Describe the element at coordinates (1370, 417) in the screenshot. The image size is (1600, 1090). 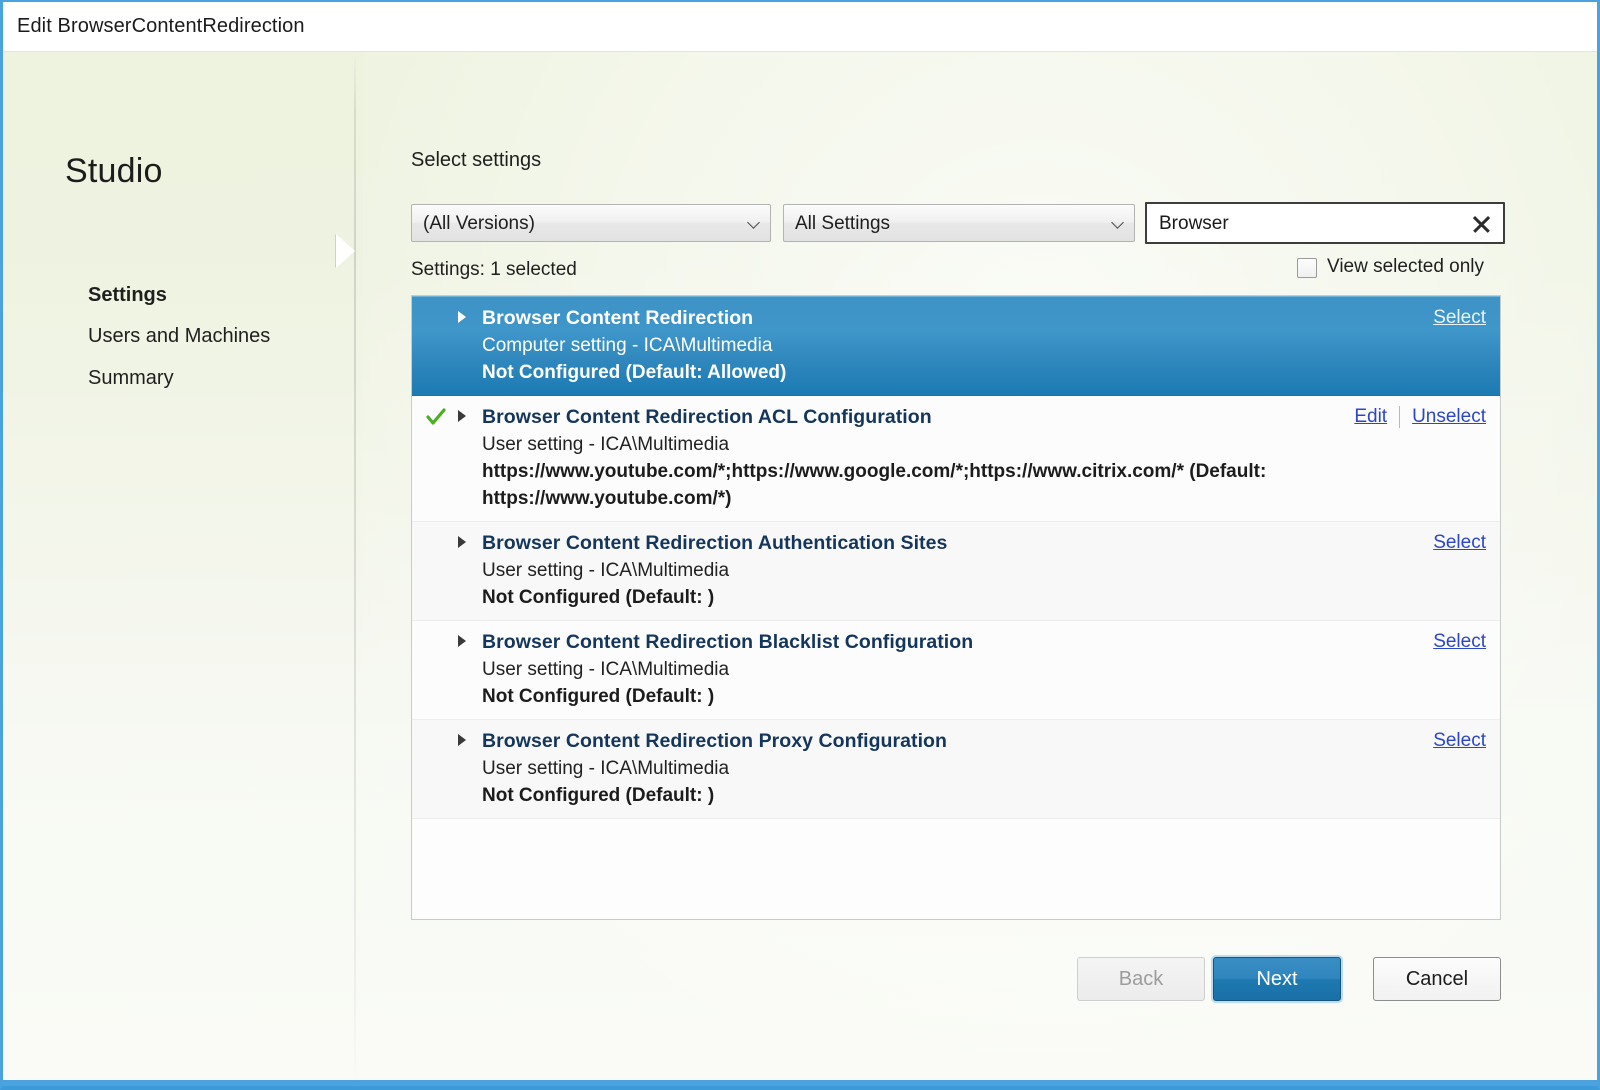
I see `edit-link: Edit` at that location.